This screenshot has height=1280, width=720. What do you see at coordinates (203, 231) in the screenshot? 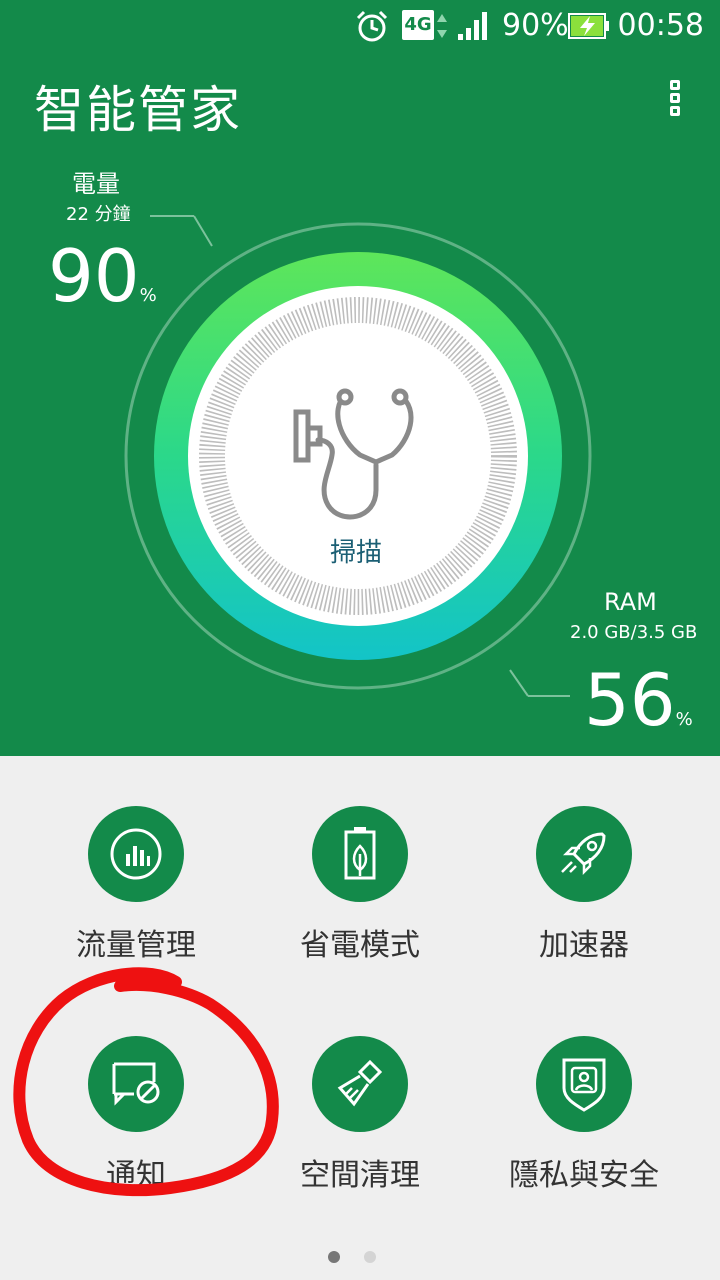
I see `battery-leader-line` at bounding box center [203, 231].